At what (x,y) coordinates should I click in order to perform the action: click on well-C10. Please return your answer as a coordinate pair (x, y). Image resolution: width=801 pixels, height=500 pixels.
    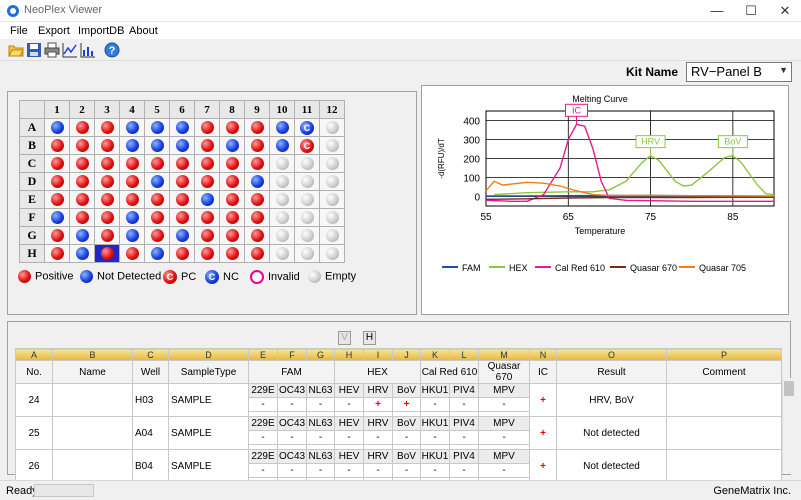
    Looking at the image, I should click on (282, 163).